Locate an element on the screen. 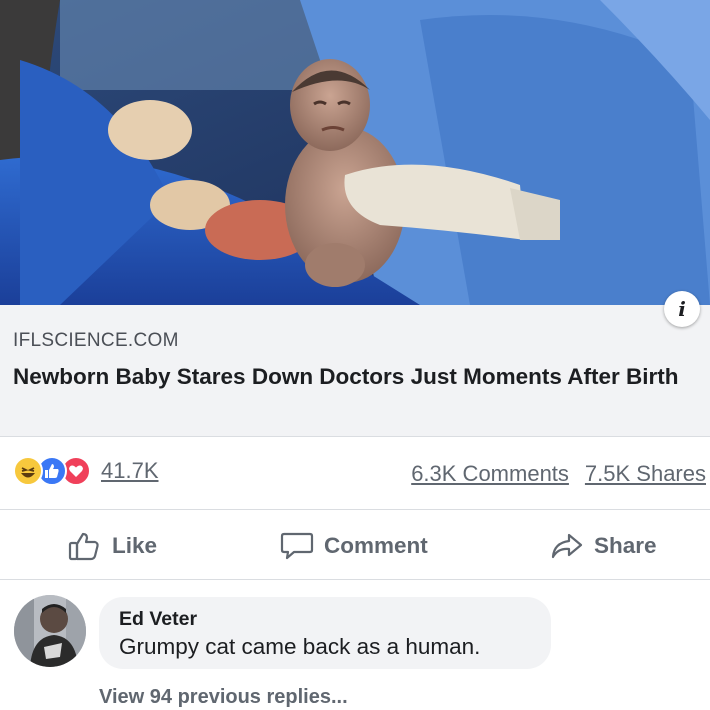  comment-text: Grumpy cat came back as a human. is located at coordinates (300, 646).